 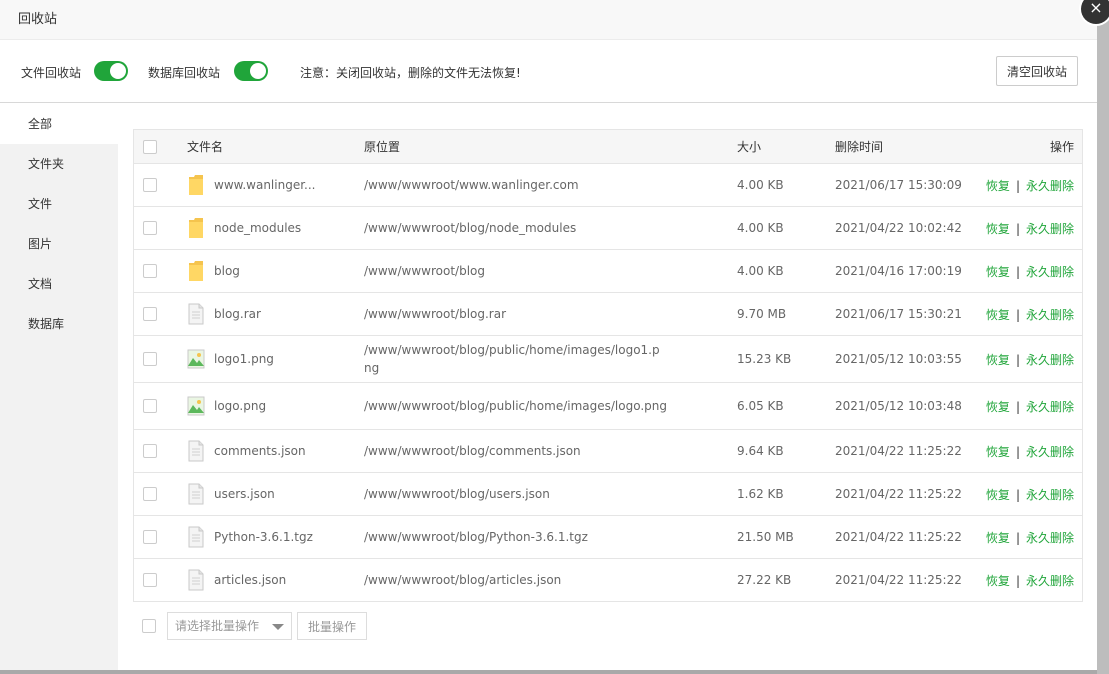 I want to click on file-name: blog.rar, so click(x=237, y=314).